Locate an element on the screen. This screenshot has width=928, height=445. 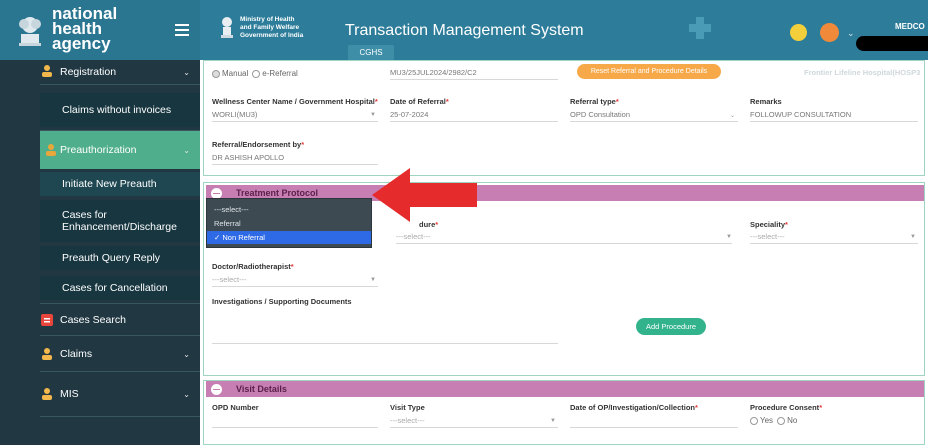
radio-yes-label: Yes is located at coordinates (767, 420).